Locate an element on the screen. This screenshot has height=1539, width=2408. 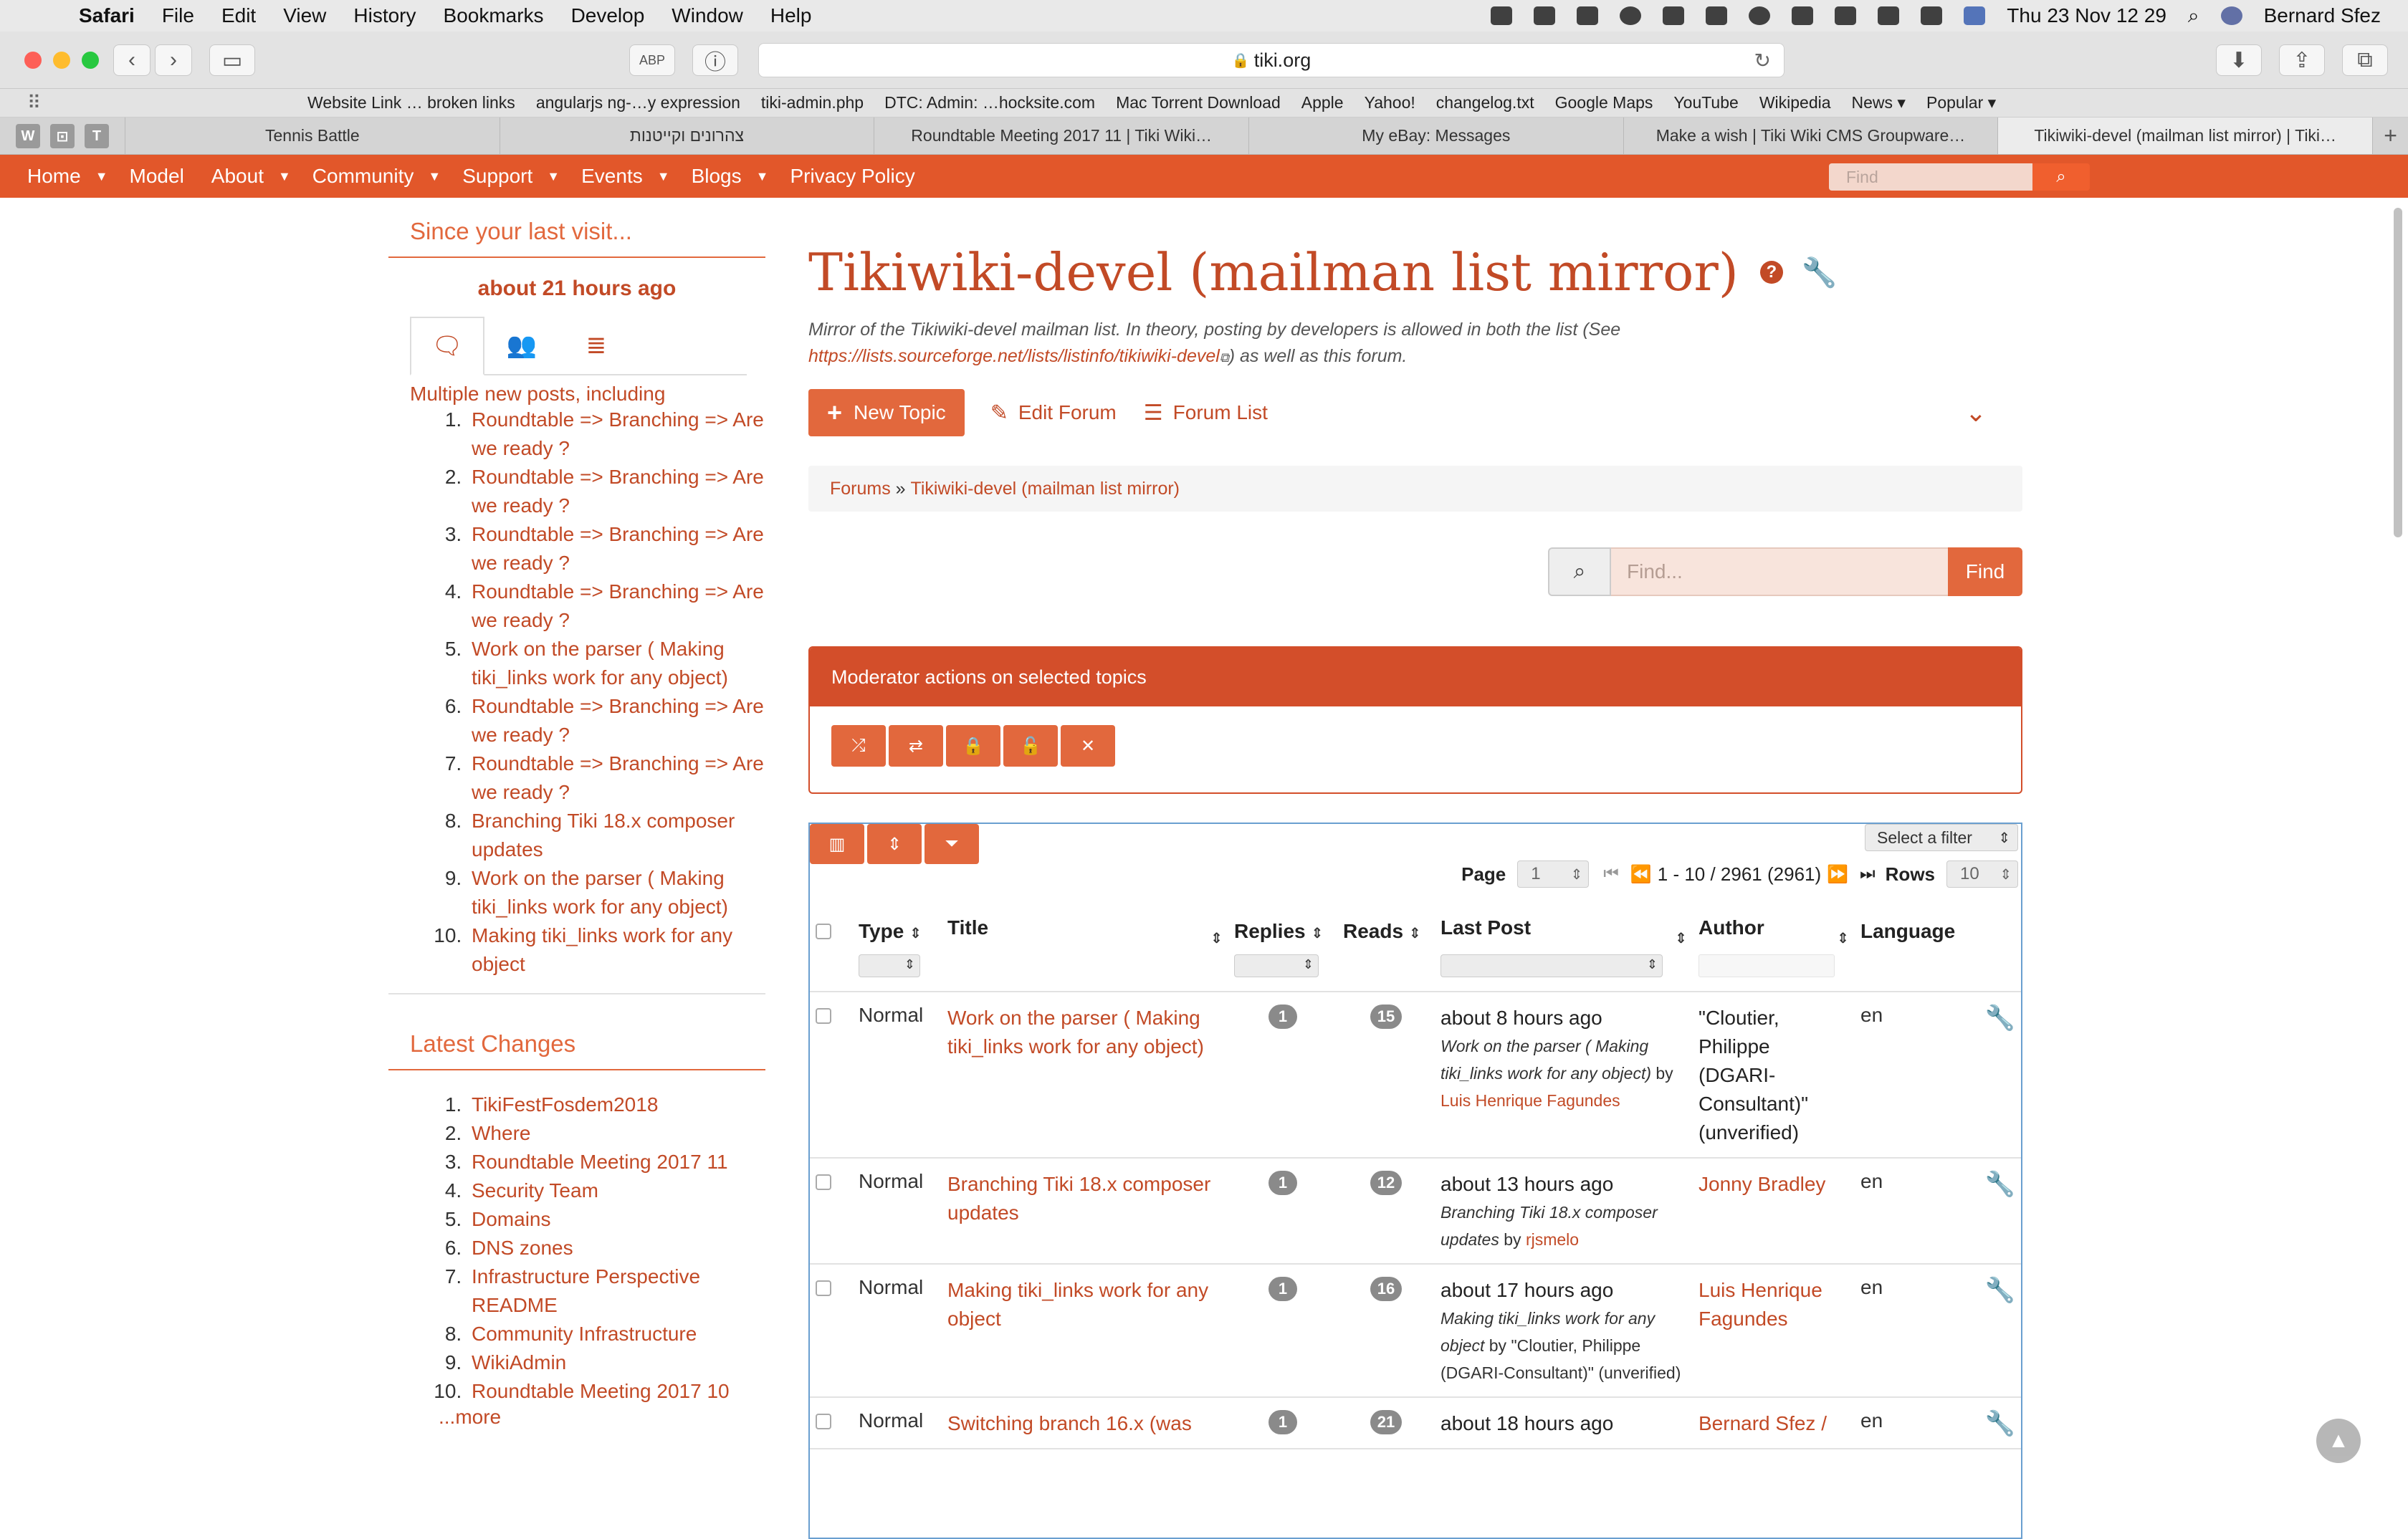
nav-about: About ▼ is located at coordinates (261, 176).